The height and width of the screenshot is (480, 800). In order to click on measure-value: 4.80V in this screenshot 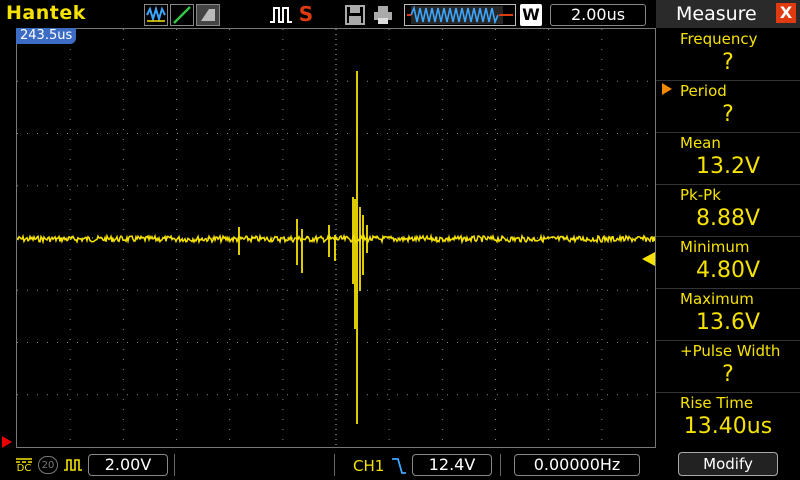, I will do `click(728, 270)`.